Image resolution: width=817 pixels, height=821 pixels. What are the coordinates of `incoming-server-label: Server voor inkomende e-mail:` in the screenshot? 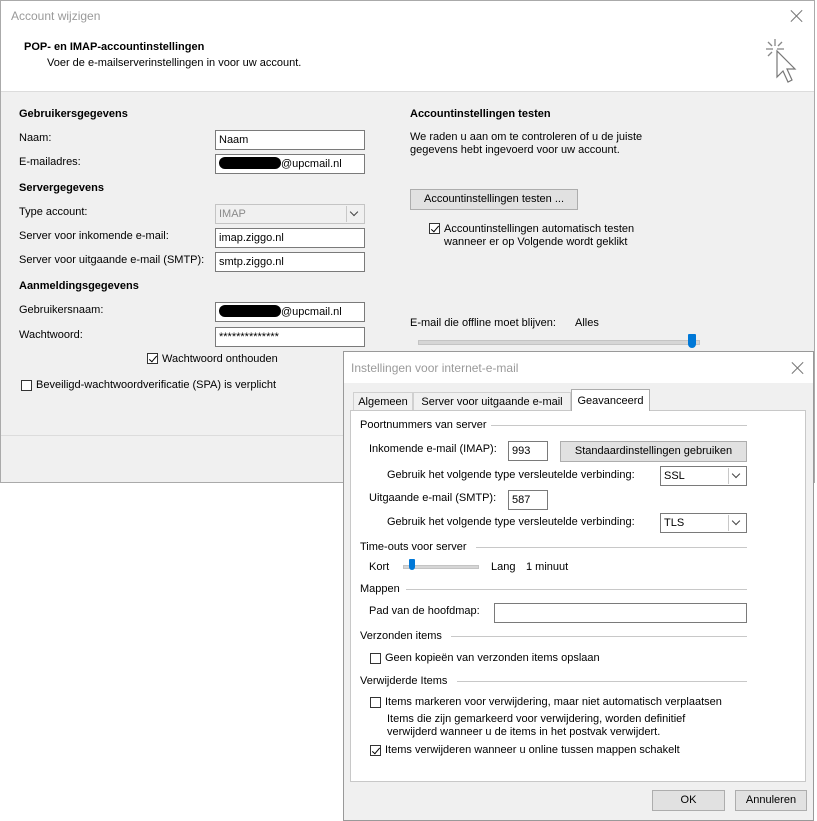 It's located at (94, 236).